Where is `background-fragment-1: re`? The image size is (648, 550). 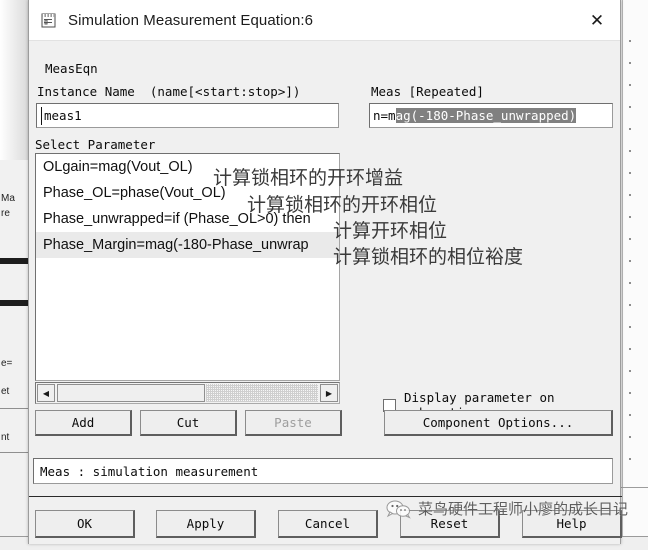 background-fragment-1: re is located at coordinates (5, 213).